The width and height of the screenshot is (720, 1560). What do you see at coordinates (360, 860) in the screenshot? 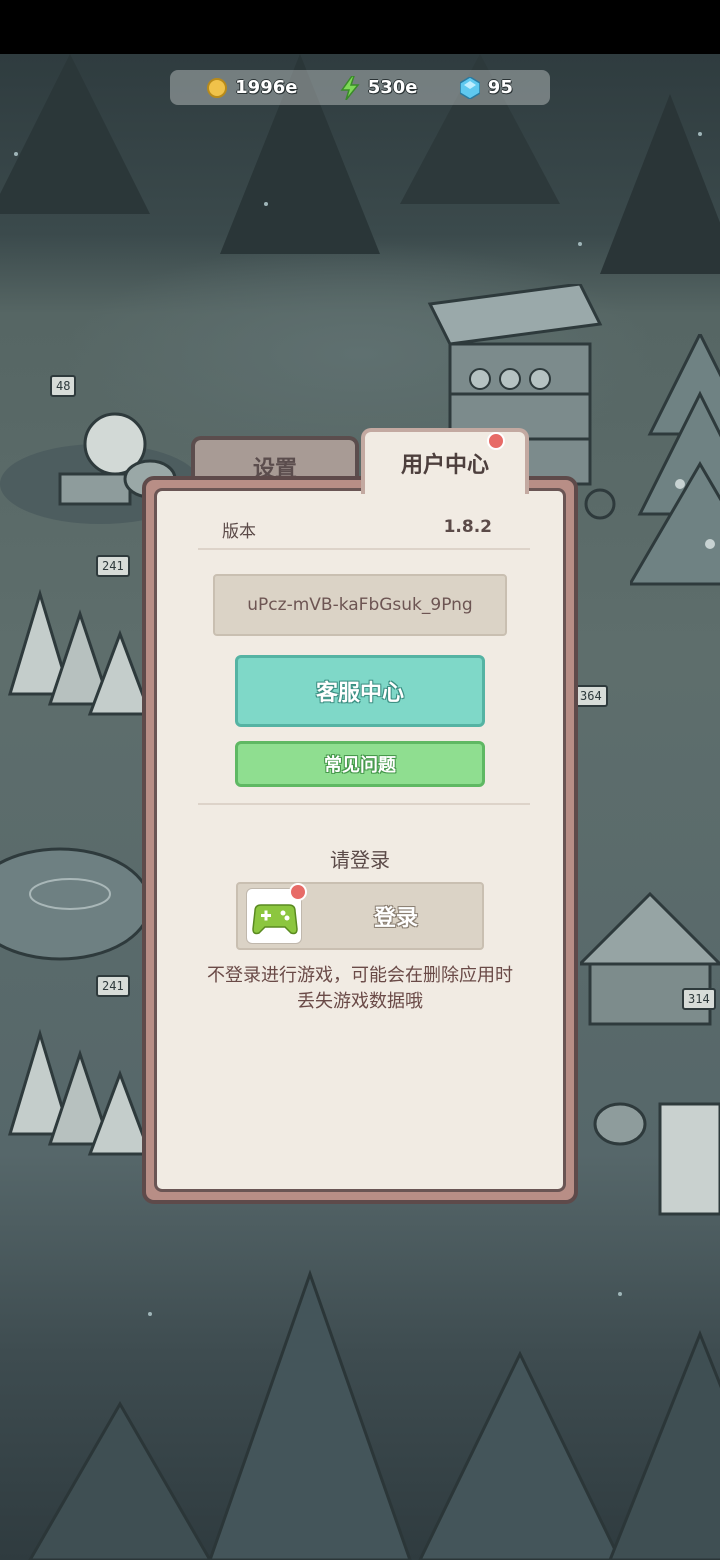
I see `login-prompt: 请登录` at bounding box center [360, 860].